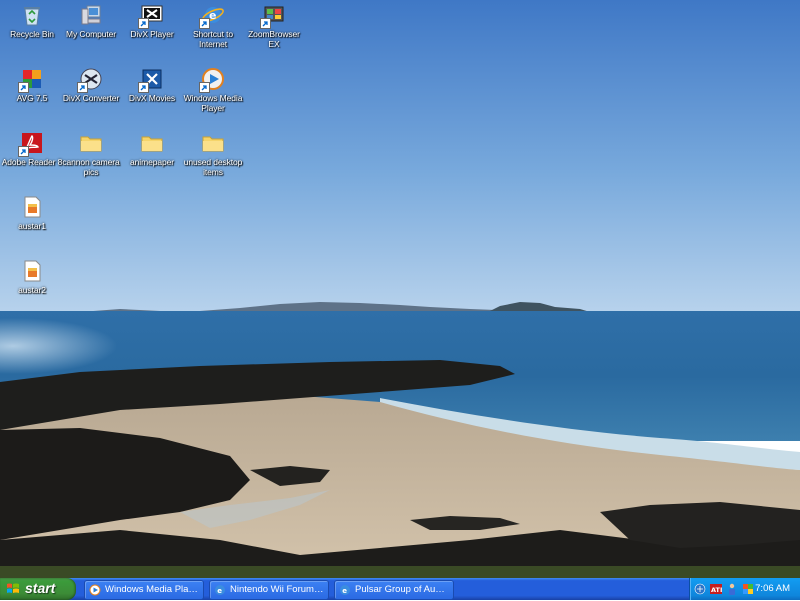 The height and width of the screenshot is (601, 800). Describe the element at coordinates (151, 80) in the screenshot. I see `divx-movies-icon` at that location.